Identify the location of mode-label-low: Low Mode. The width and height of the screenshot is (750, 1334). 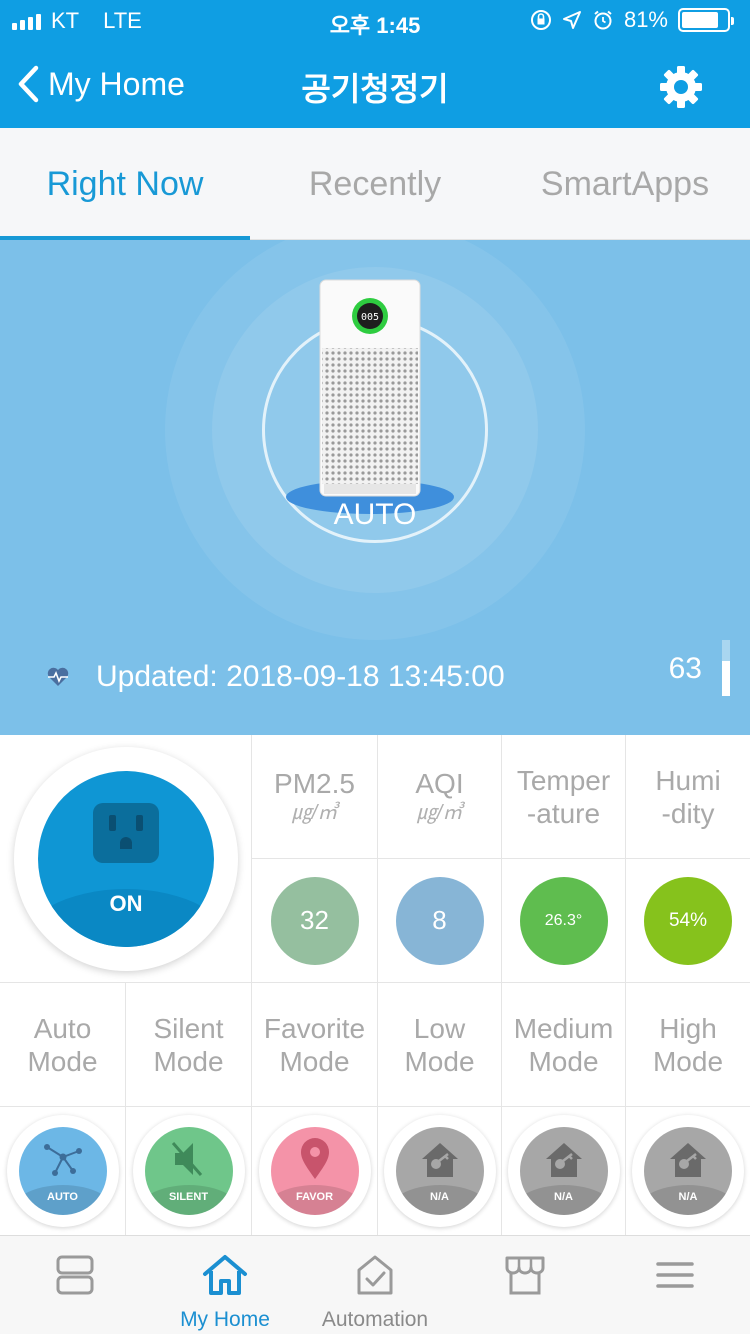
(440, 1045).